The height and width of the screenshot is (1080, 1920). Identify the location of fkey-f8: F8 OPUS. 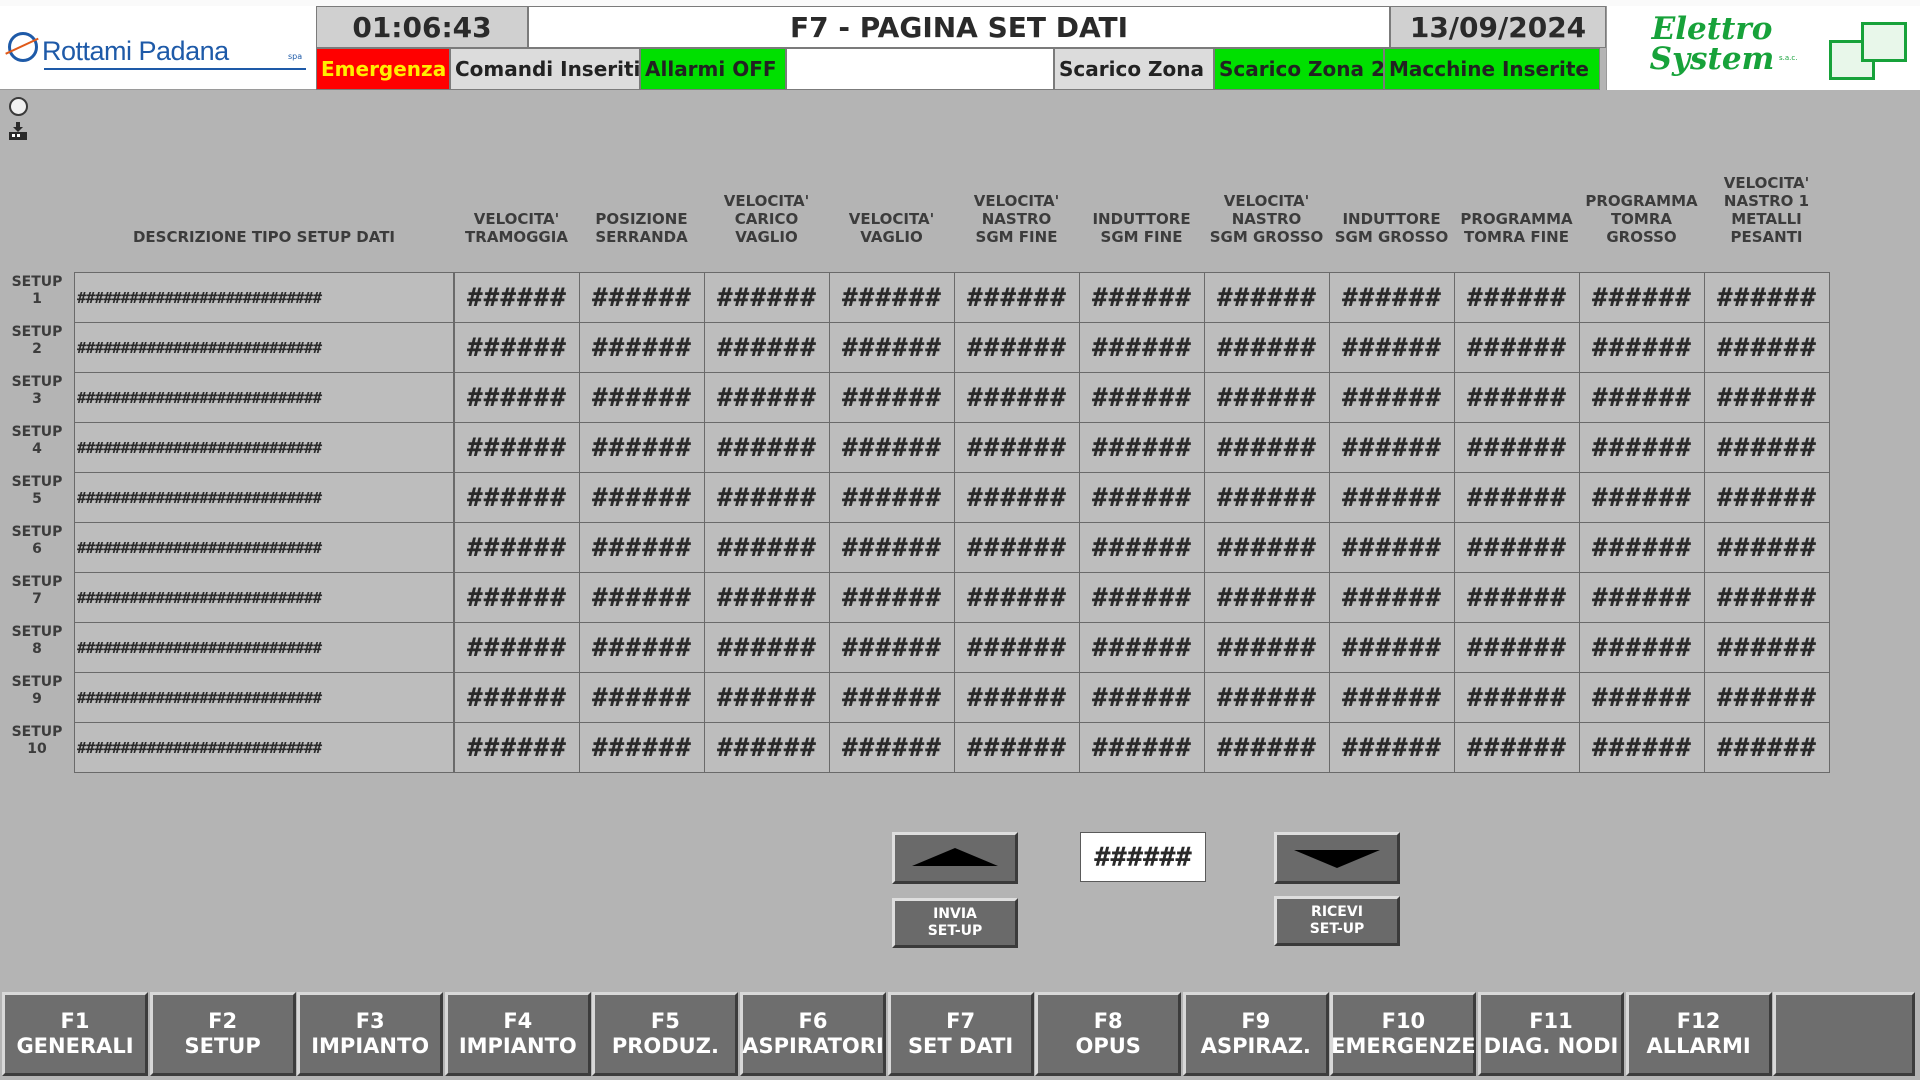
(1108, 1034).